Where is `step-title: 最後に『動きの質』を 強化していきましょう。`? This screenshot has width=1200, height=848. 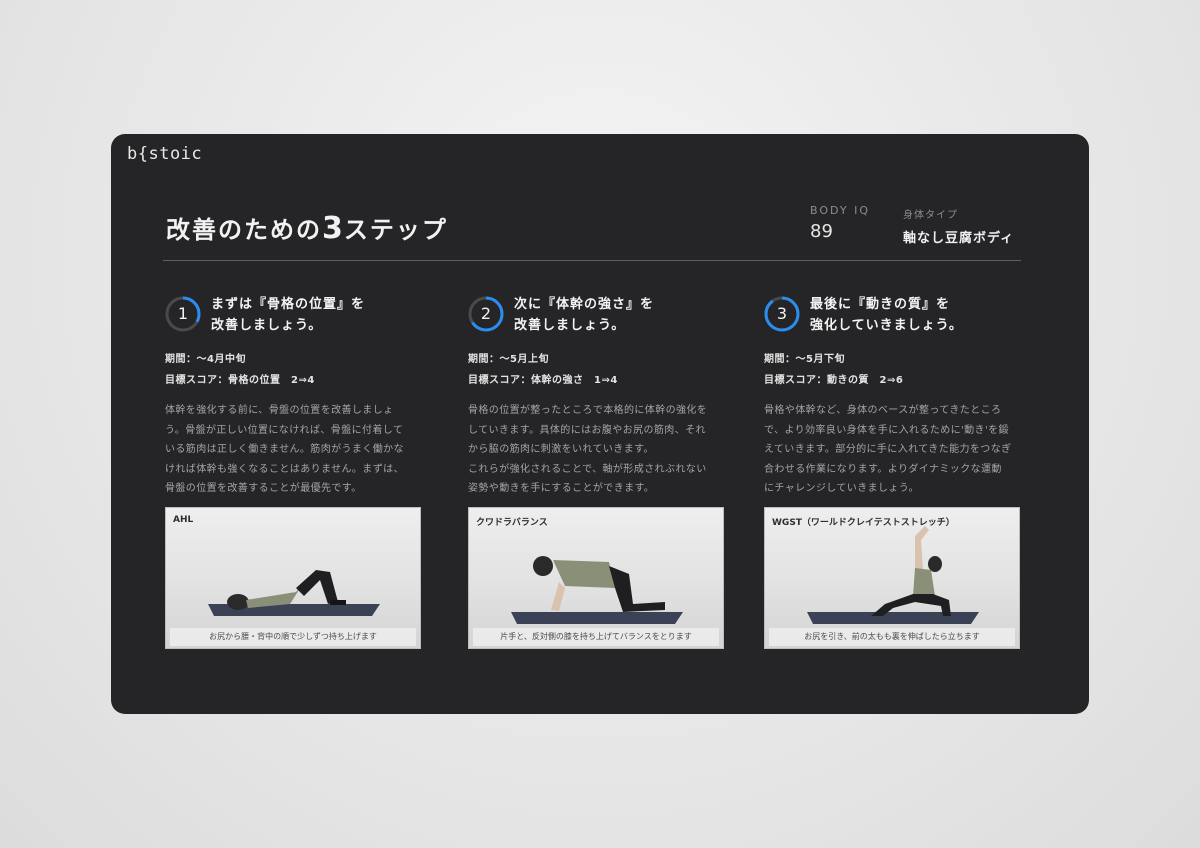
step-title: 最後に『動きの質』を 強化していきましょう。 is located at coordinates (886, 315).